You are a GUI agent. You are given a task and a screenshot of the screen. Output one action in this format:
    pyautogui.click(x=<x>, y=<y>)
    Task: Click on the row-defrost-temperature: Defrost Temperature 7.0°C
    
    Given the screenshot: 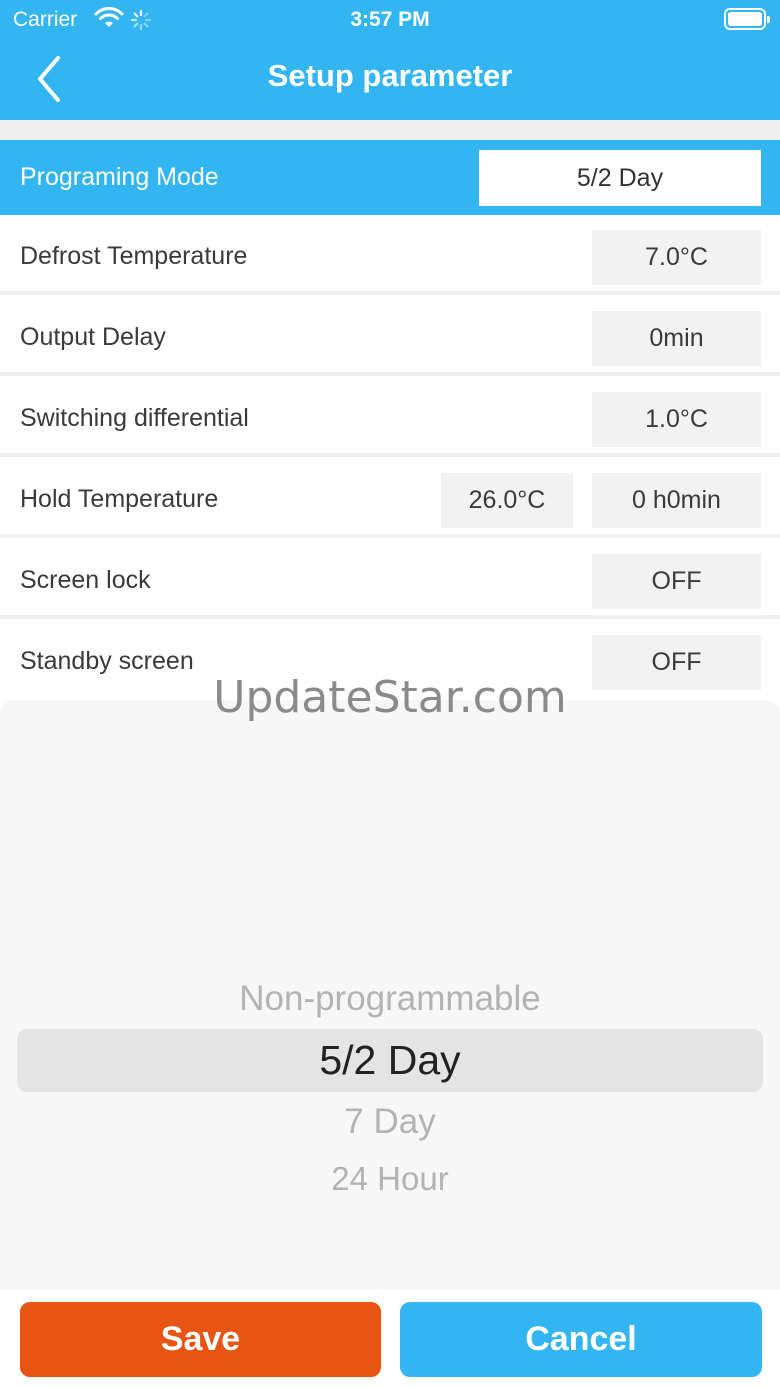 What is the action you would take?
    pyautogui.click(x=390, y=256)
    